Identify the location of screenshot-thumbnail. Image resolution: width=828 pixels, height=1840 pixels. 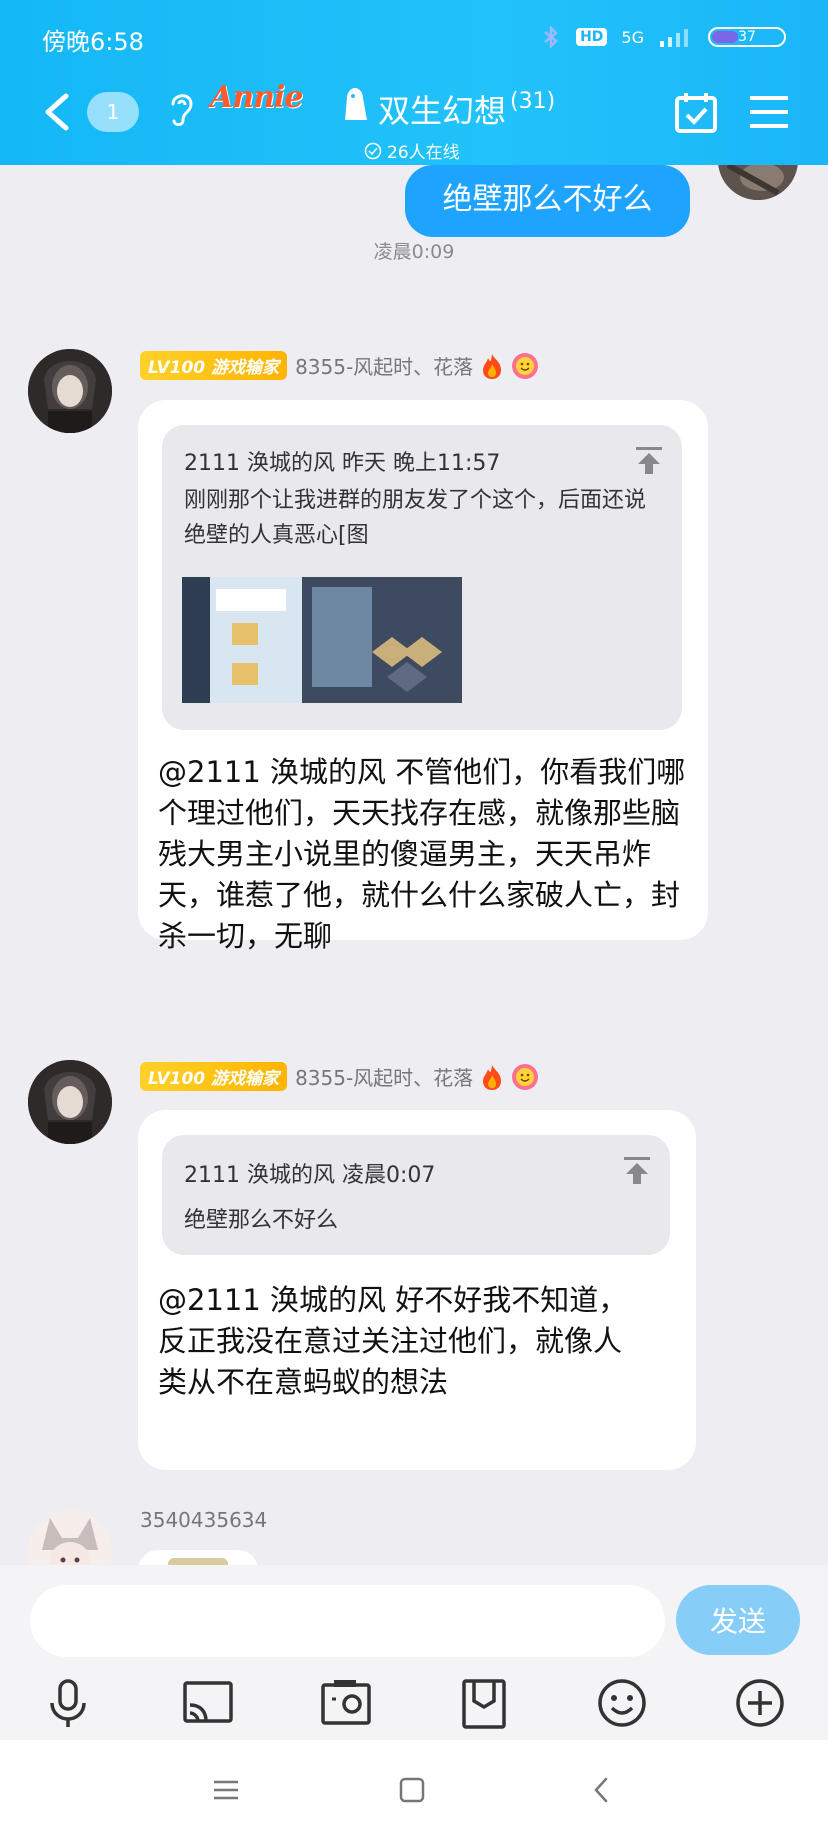
(322, 640).